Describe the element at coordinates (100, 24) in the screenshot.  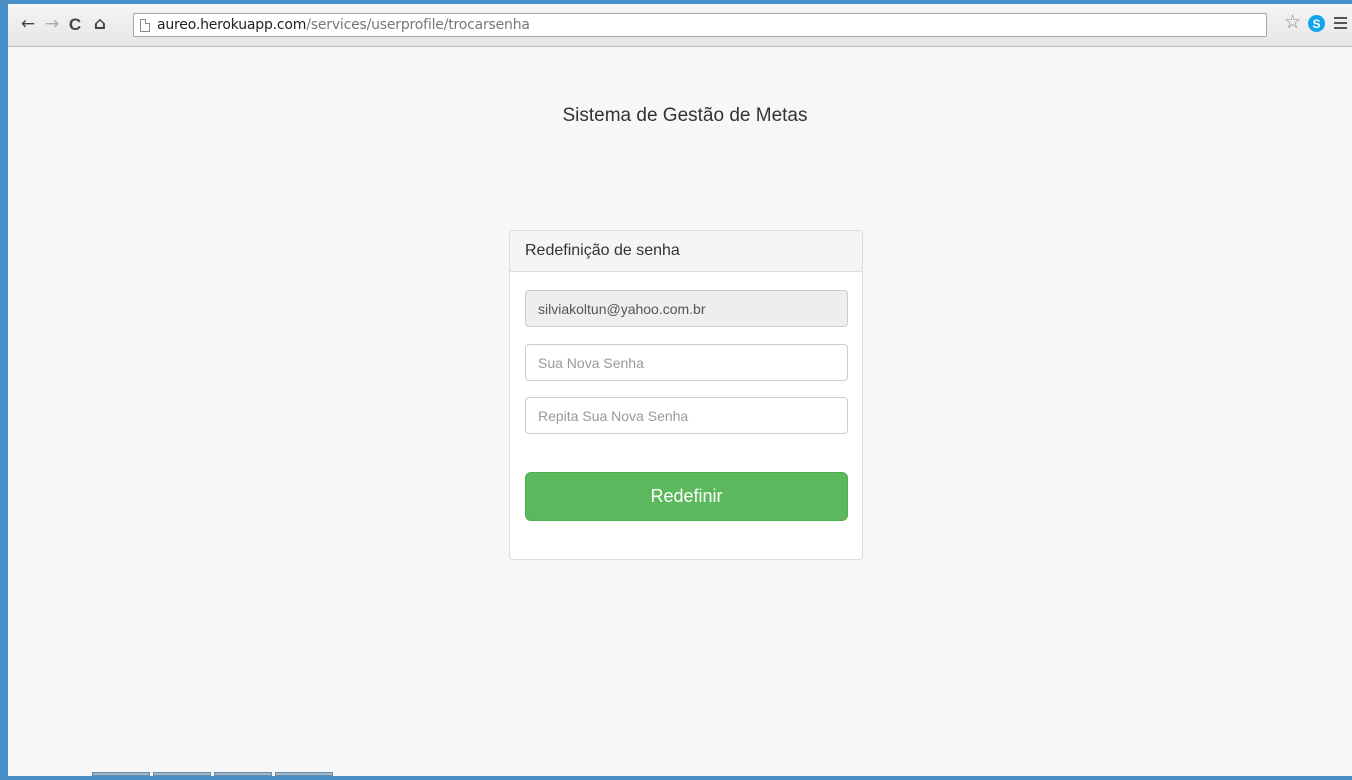
I see `home-icon: ⌂` at that location.